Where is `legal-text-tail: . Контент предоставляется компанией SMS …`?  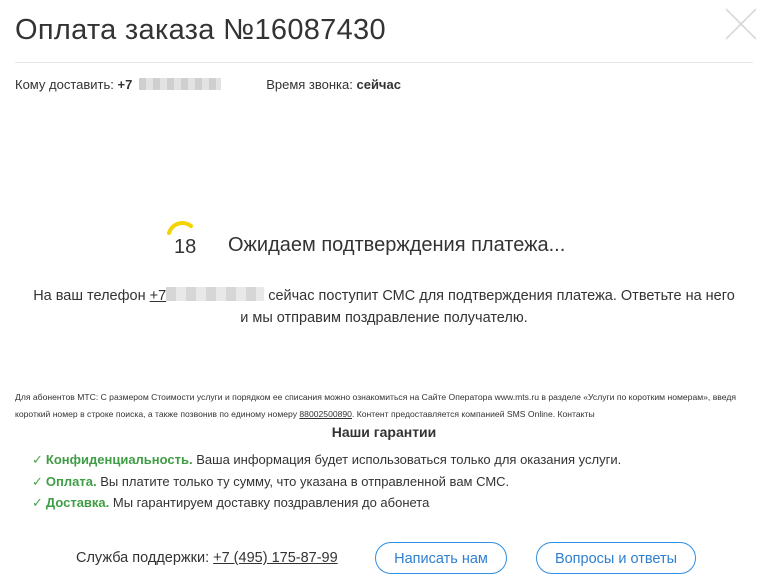 legal-text-tail: . Контент предоставляется компанией SMS … is located at coordinates (473, 414).